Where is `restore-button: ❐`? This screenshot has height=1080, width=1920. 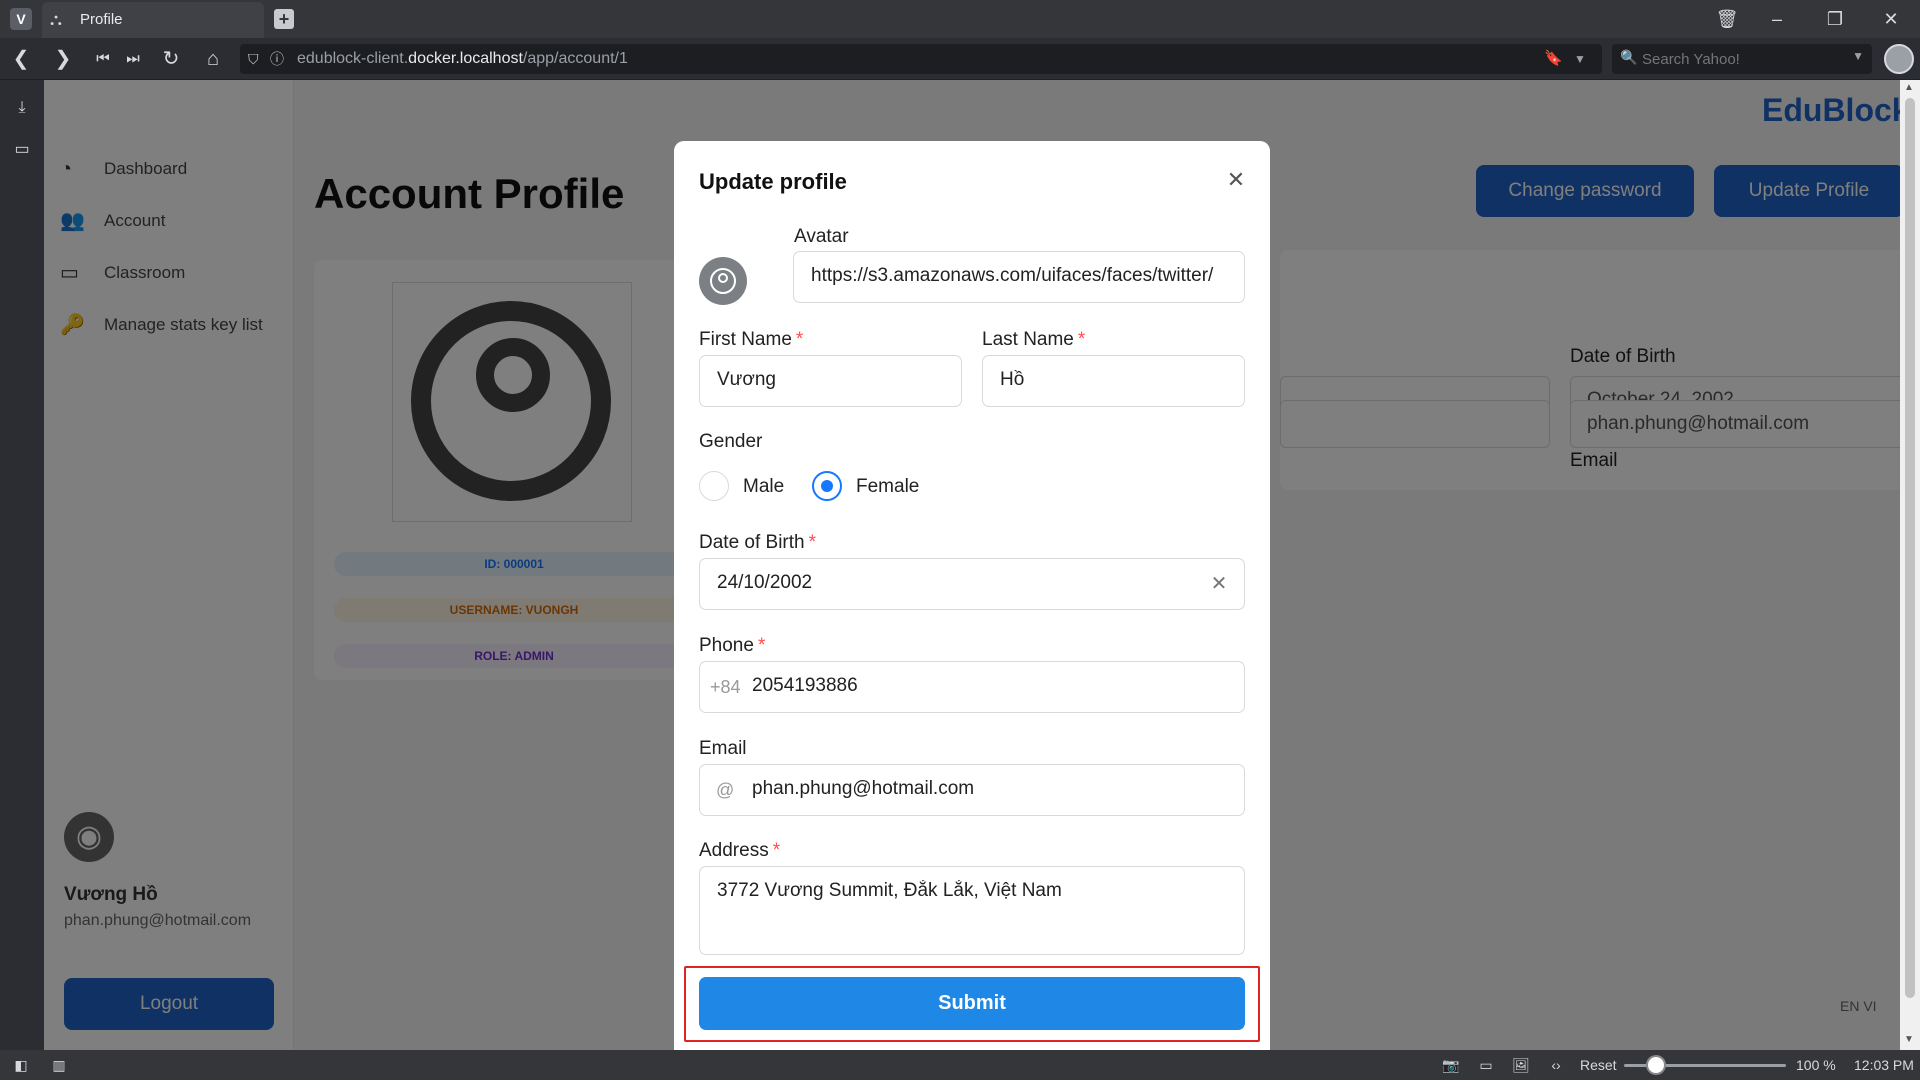
restore-button: ❐ is located at coordinates (1835, 19).